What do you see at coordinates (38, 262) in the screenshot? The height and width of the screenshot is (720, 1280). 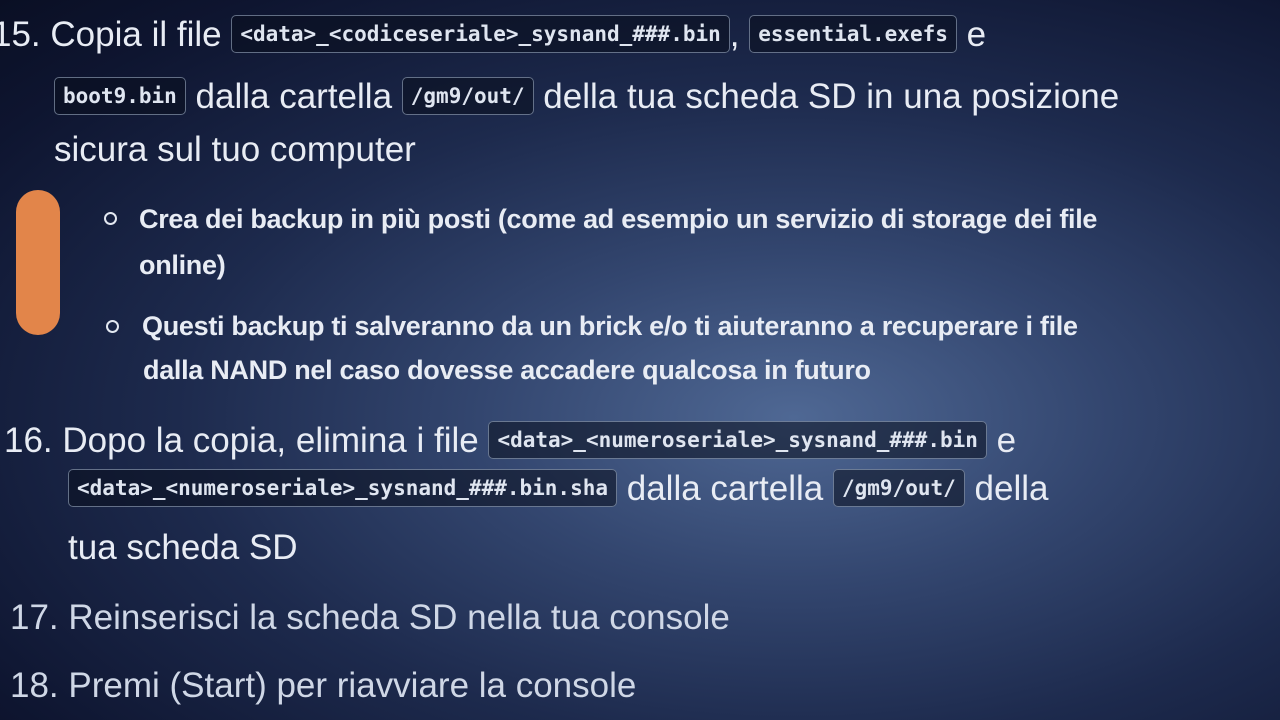 I see `highlight-marker` at bounding box center [38, 262].